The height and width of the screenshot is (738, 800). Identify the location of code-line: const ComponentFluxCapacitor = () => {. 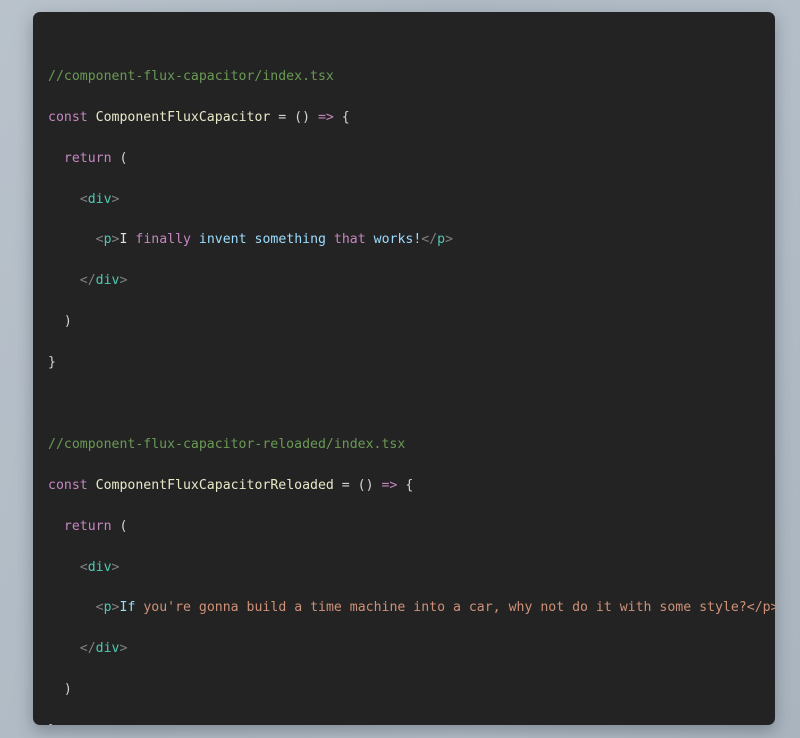
(199, 117).